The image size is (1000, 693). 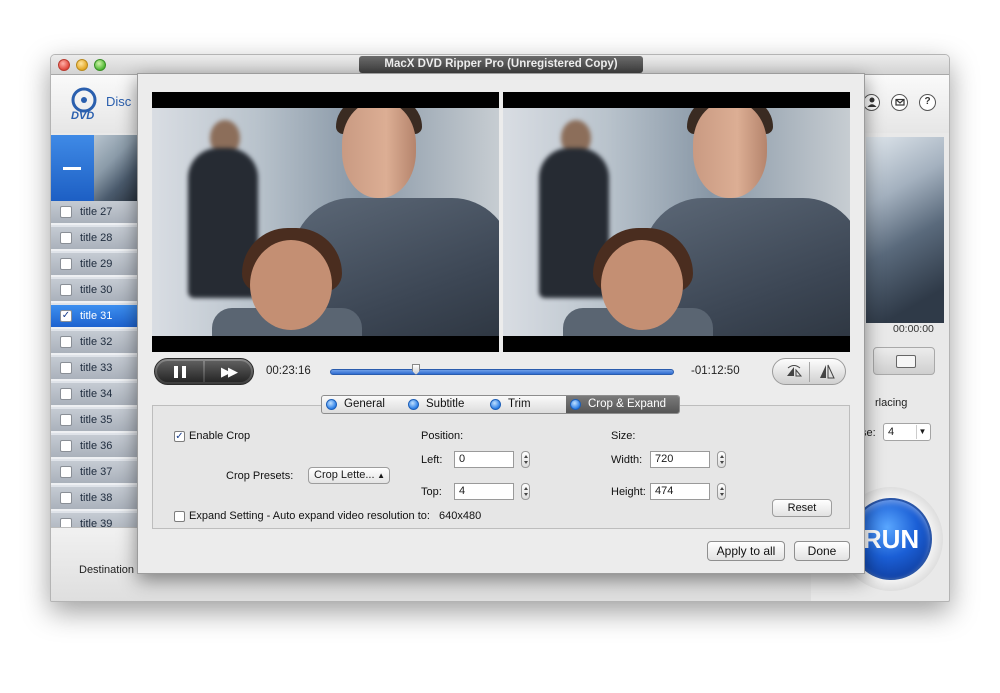 I want to click on main-preview-image, so click(x=905, y=230).